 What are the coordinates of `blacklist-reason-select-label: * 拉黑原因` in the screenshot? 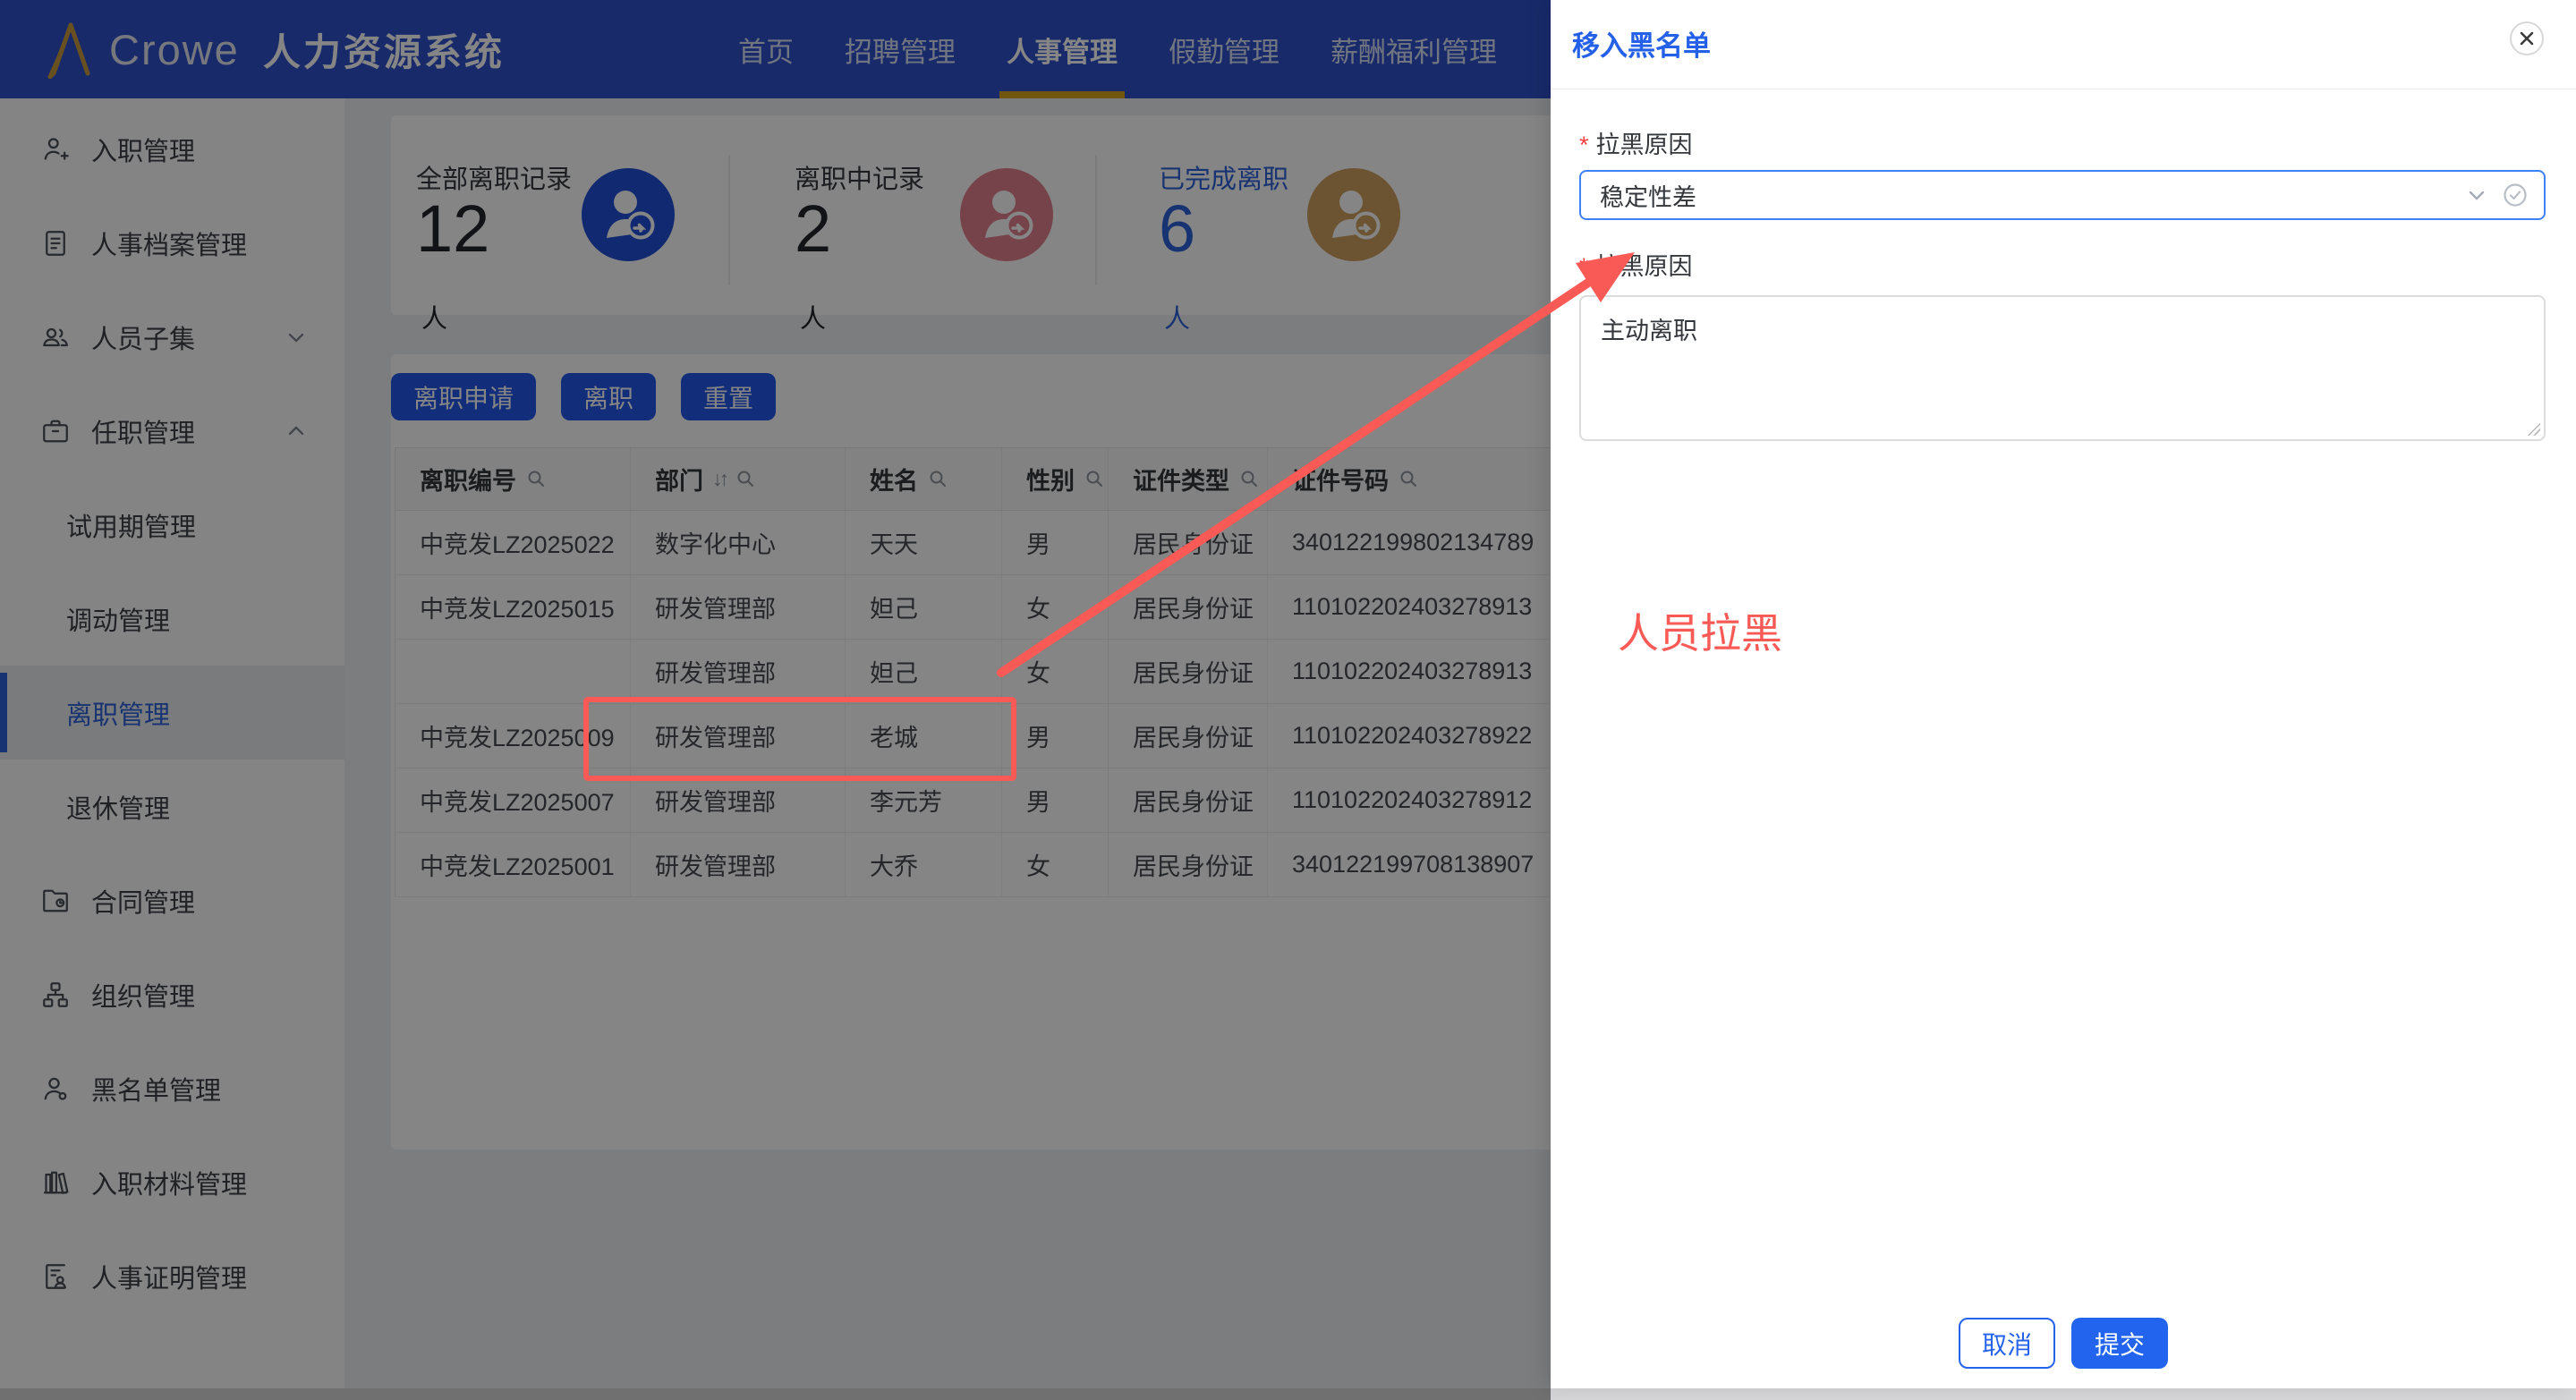 It's located at (1636, 145).